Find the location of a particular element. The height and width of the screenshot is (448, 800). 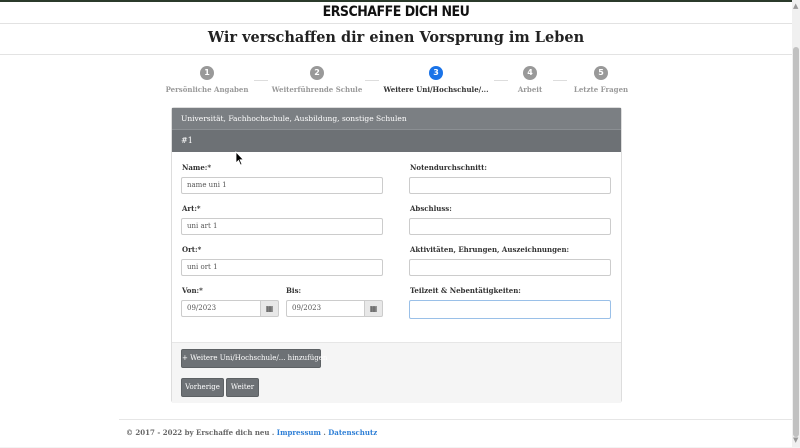

scroll-up-icon: ▲ is located at coordinates (795, 6).